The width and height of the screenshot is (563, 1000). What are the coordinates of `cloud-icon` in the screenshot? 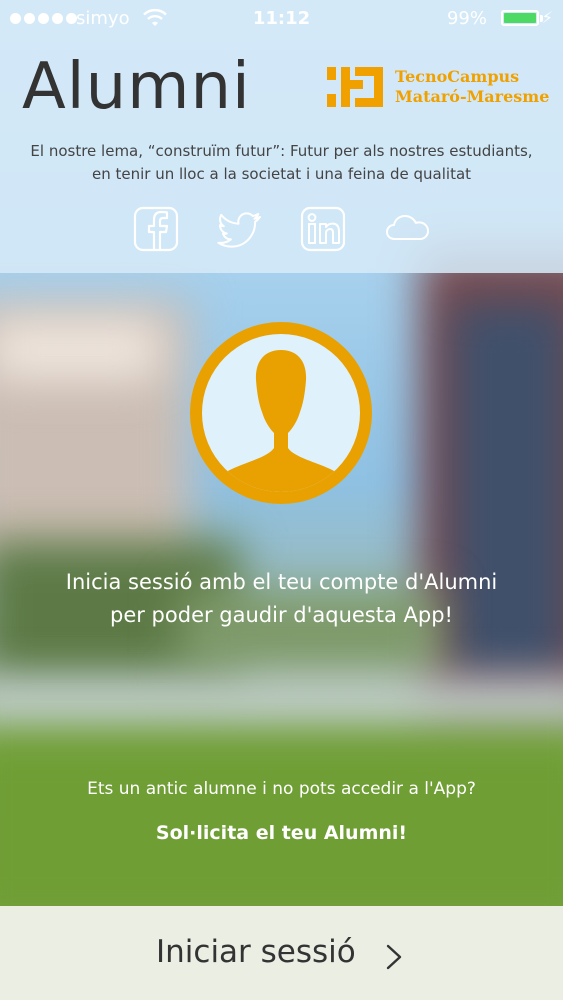 It's located at (408, 230).